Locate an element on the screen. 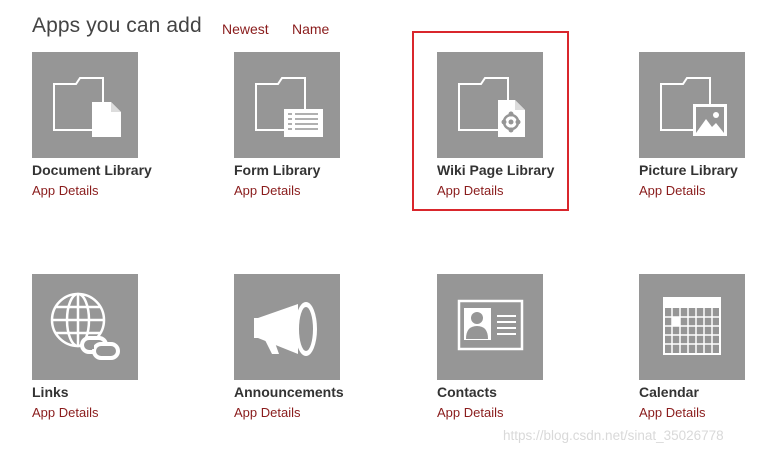 Image resolution: width=772 pixels, height=454 pixels. links-icon is located at coordinates (85, 326).